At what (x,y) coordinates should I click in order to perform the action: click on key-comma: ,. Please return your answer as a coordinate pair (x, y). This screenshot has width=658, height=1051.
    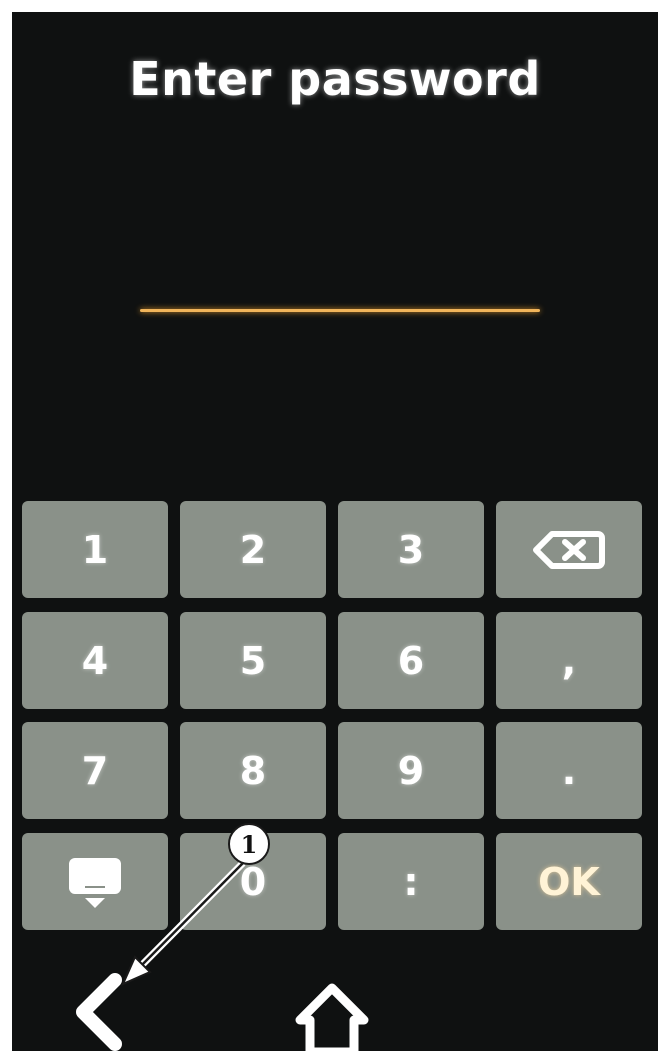
    Looking at the image, I should click on (569, 660).